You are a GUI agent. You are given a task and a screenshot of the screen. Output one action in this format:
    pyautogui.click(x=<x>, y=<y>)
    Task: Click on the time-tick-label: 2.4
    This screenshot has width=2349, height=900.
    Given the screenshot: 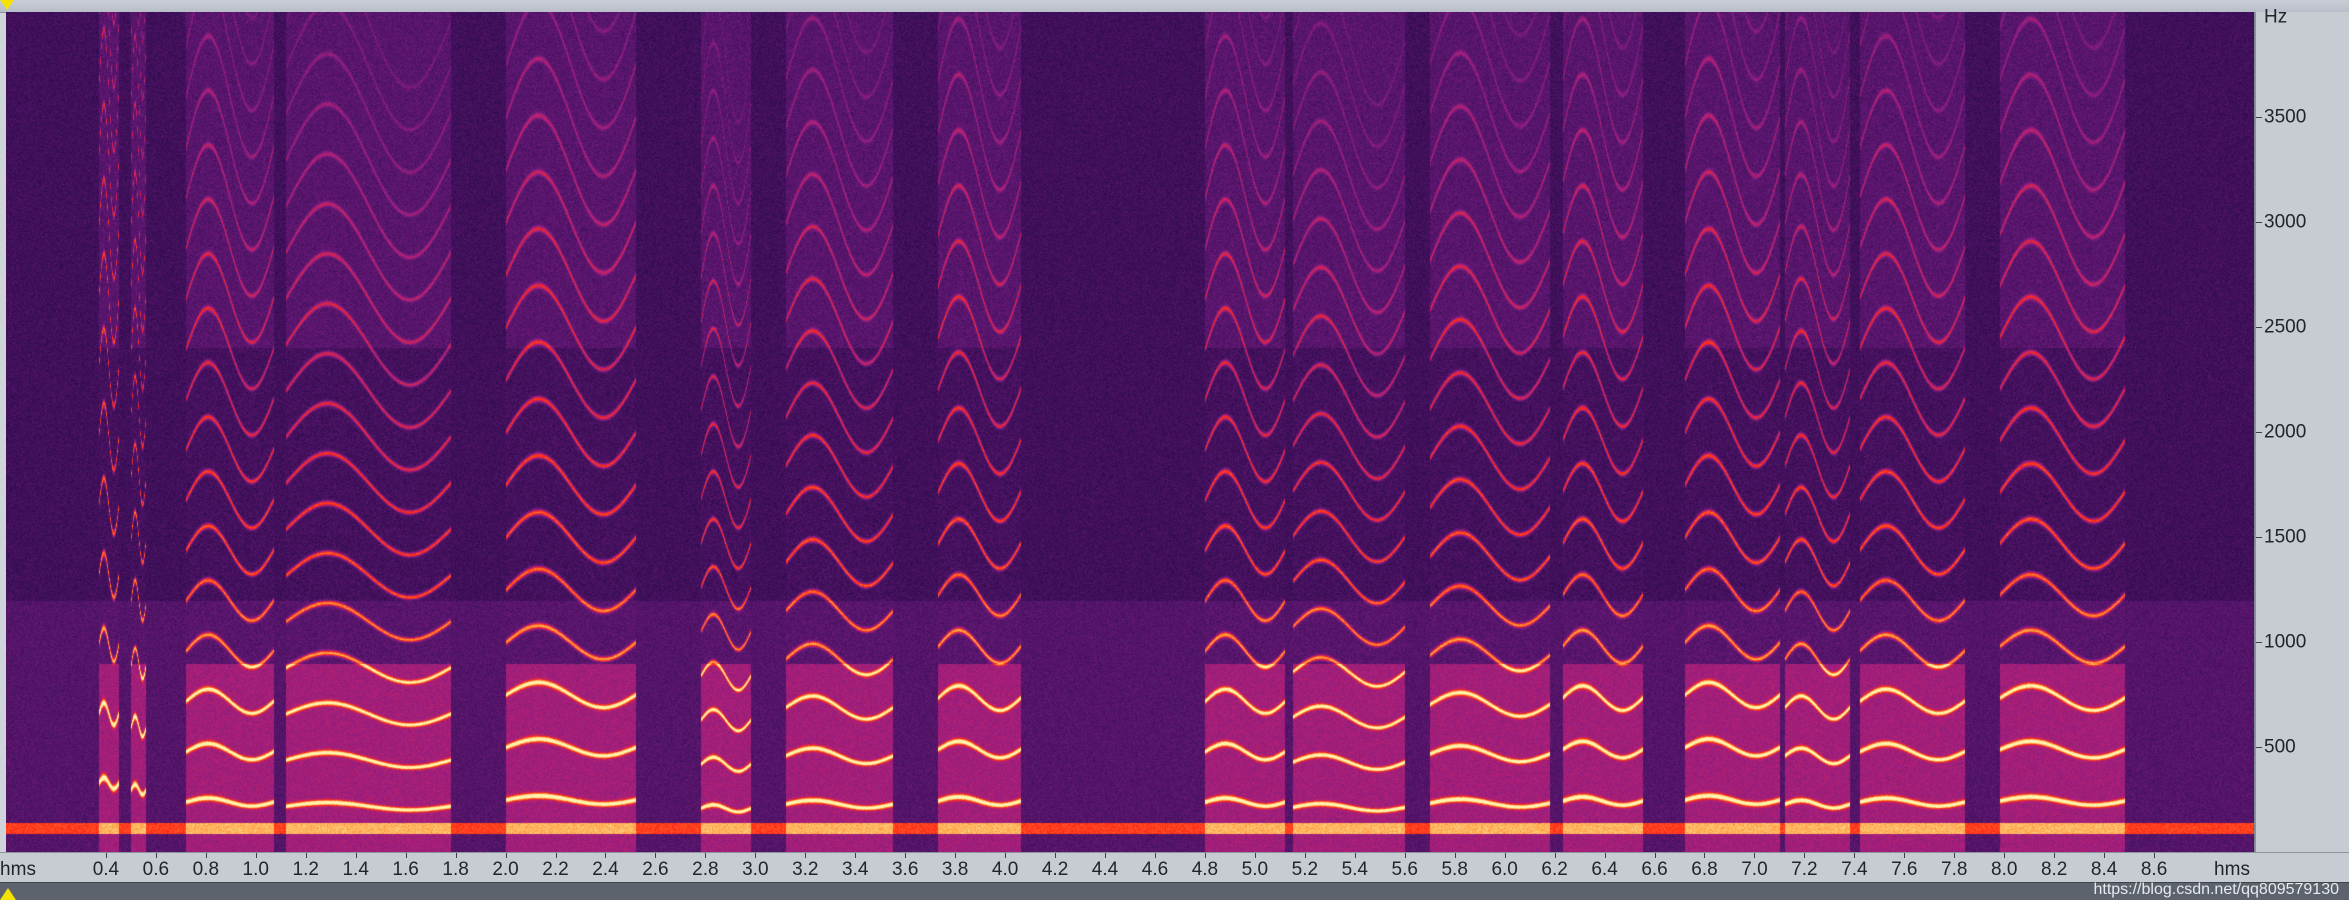 What is the action you would take?
    pyautogui.click(x=605, y=869)
    